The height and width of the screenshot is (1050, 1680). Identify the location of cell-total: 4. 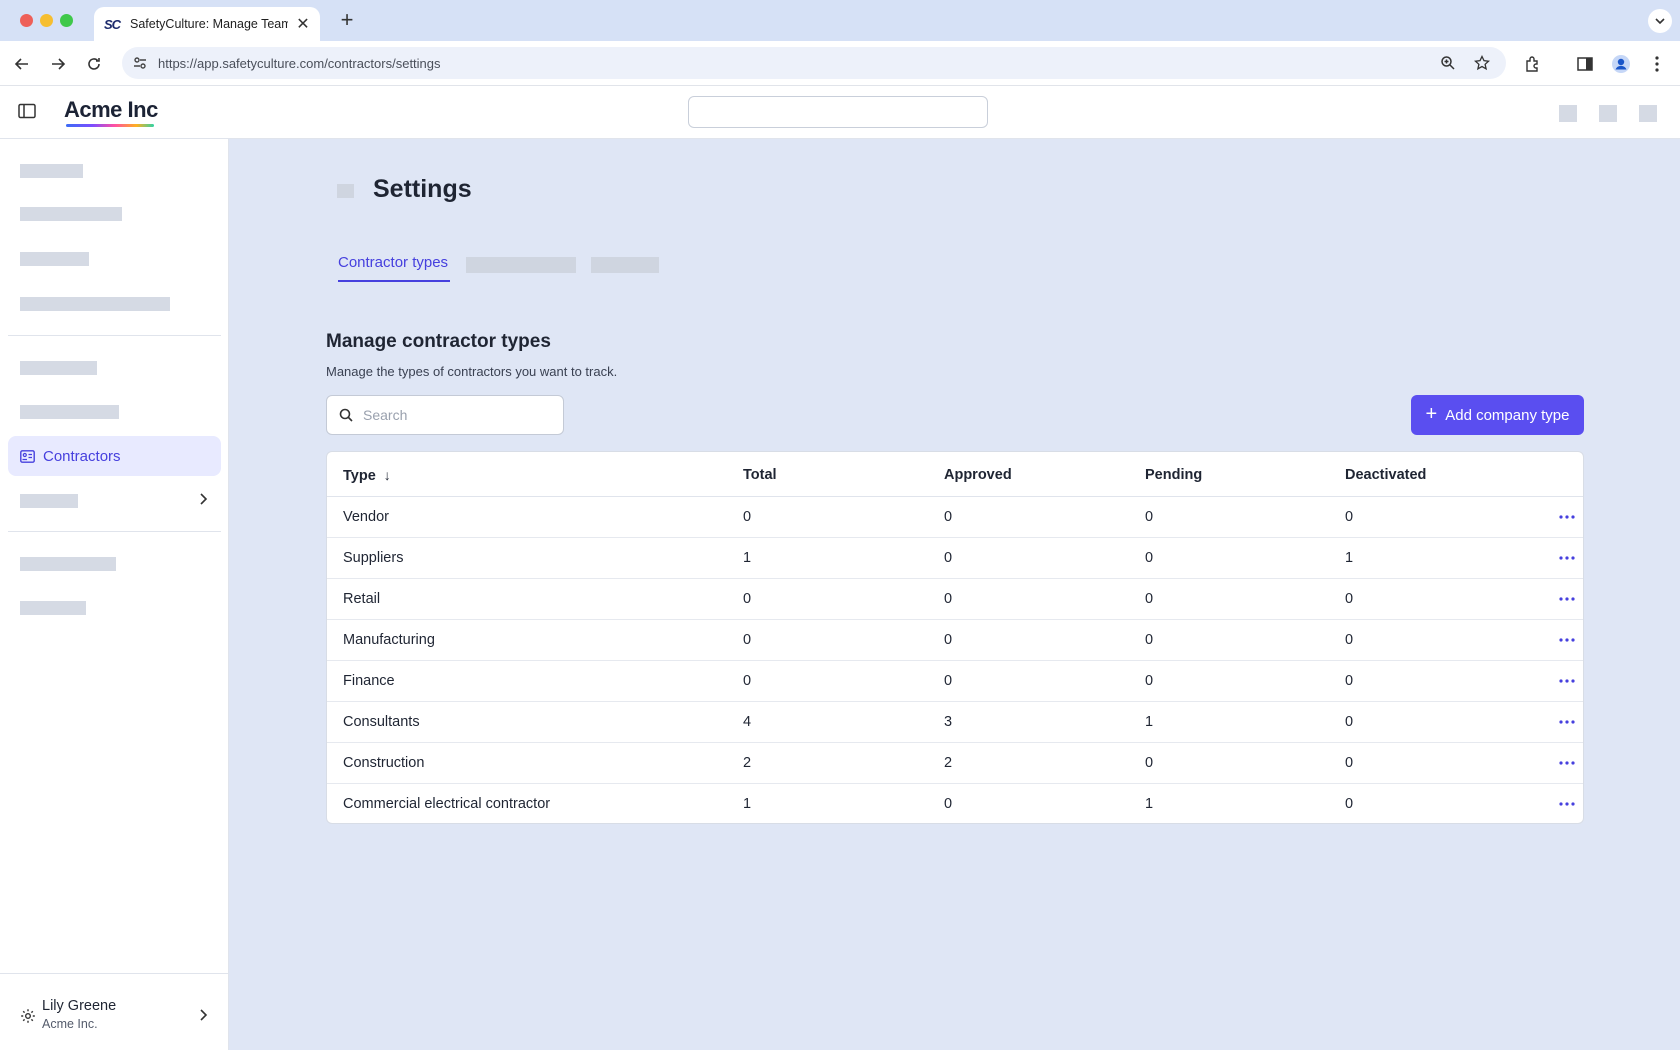
(747, 722).